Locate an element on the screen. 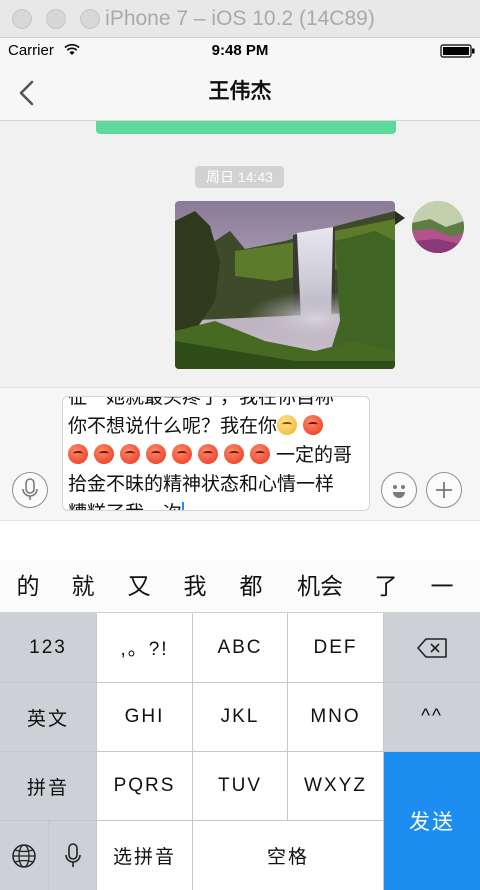 The height and width of the screenshot is (890, 480). key-pinyin: 拼音 is located at coordinates (48, 786).